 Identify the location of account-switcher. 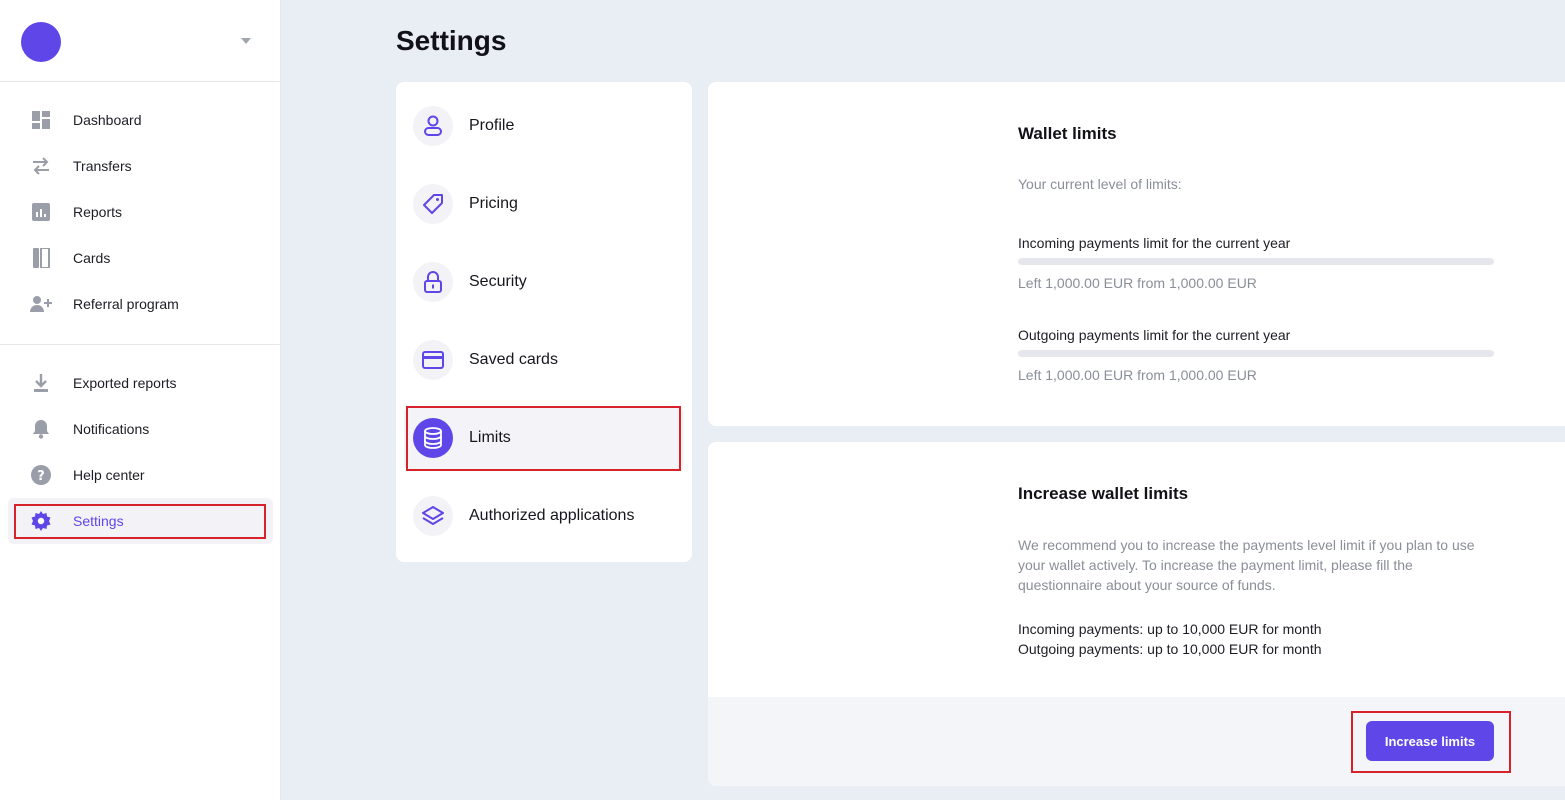
(140, 41).